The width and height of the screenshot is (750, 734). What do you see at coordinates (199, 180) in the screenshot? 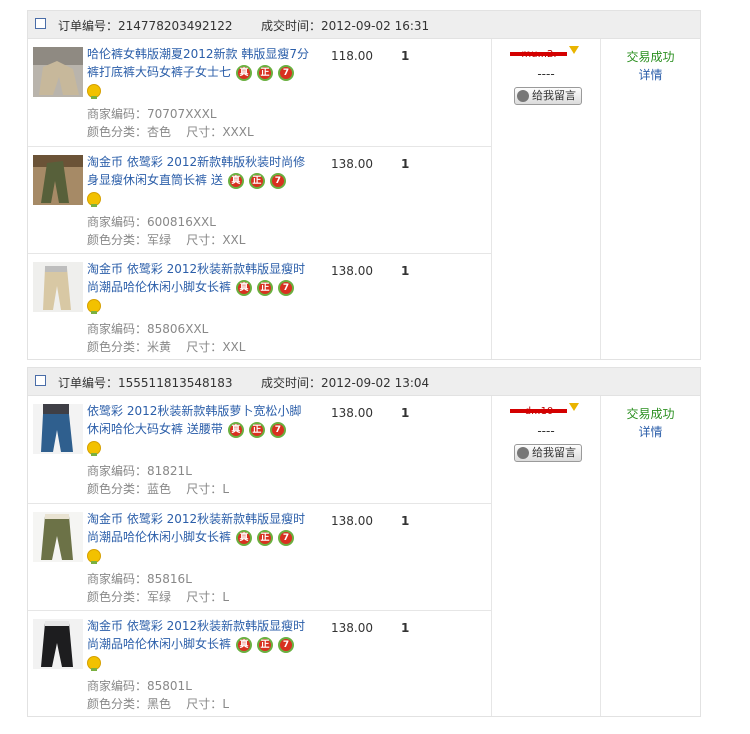
I see `product-title: 淘金币 依鹭彩 2012新款韩版秋装时尚修身显瘦休闲女直筒长裤 送真正7` at bounding box center [199, 180].